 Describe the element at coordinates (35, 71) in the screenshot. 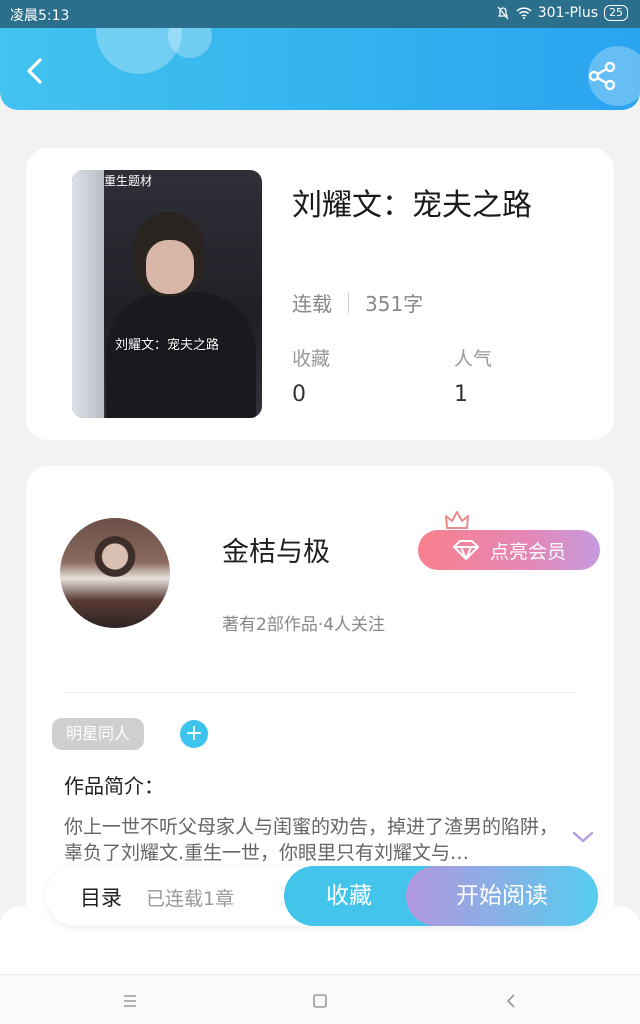

I see `chevron-left-icon` at that location.